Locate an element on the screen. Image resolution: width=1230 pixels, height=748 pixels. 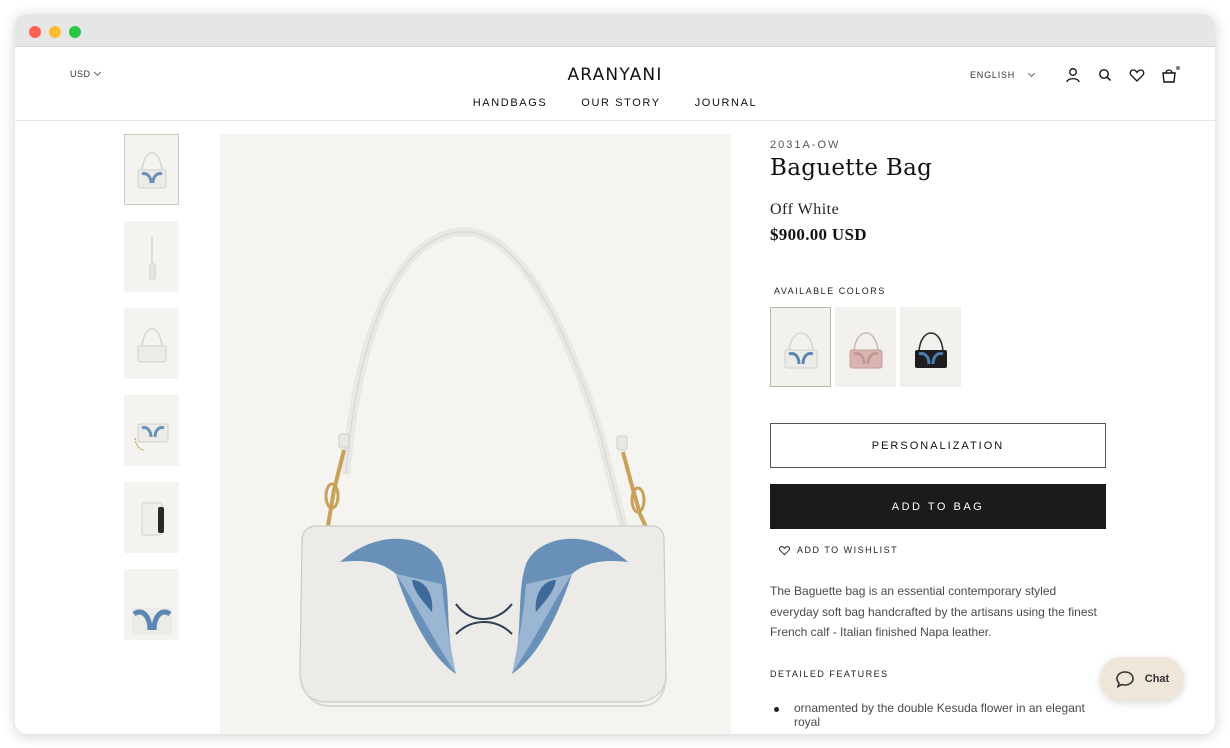
account-icon is located at coordinates (1073, 75).